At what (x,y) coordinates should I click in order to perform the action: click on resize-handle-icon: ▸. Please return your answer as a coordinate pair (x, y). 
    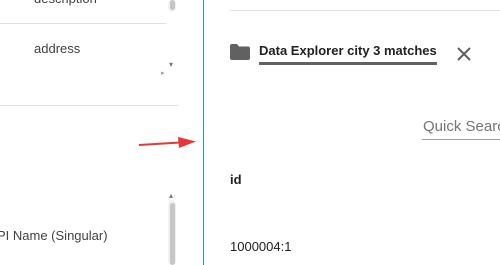
    Looking at the image, I should click on (163, 73).